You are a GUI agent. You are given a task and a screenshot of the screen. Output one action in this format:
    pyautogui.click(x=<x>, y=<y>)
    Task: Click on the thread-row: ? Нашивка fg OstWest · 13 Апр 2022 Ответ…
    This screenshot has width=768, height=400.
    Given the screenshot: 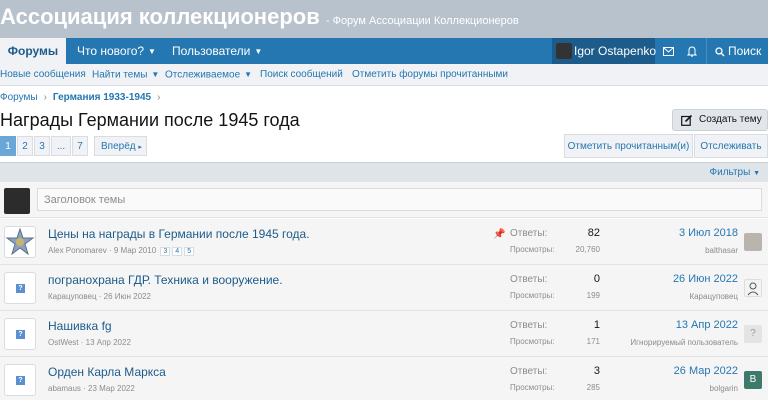 What is the action you would take?
    pyautogui.click(x=384, y=334)
    